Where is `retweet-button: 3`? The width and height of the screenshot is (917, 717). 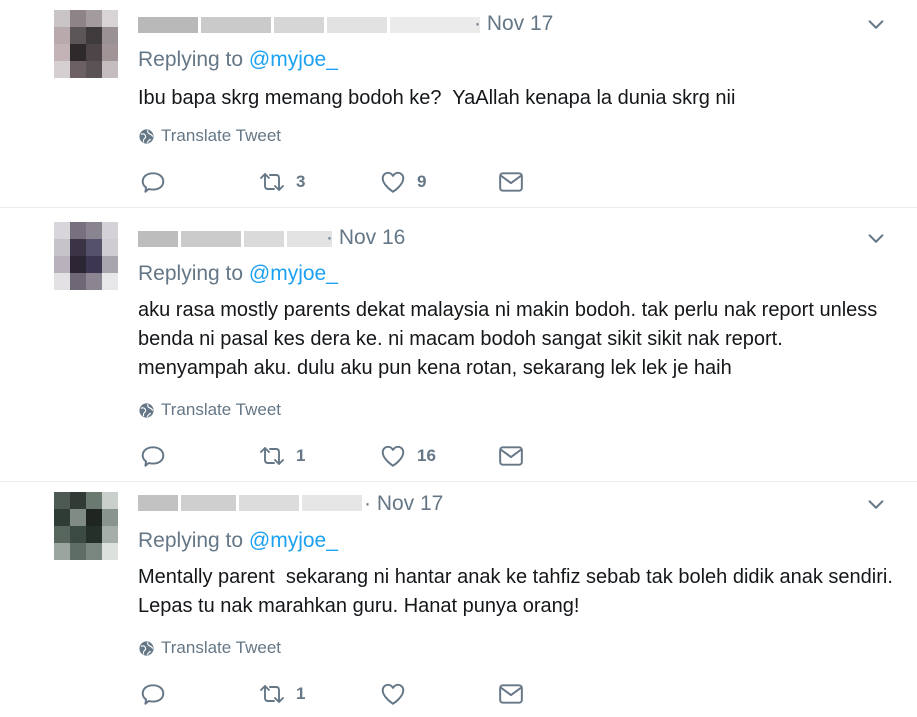 retweet-button: 3 is located at coordinates (281, 182).